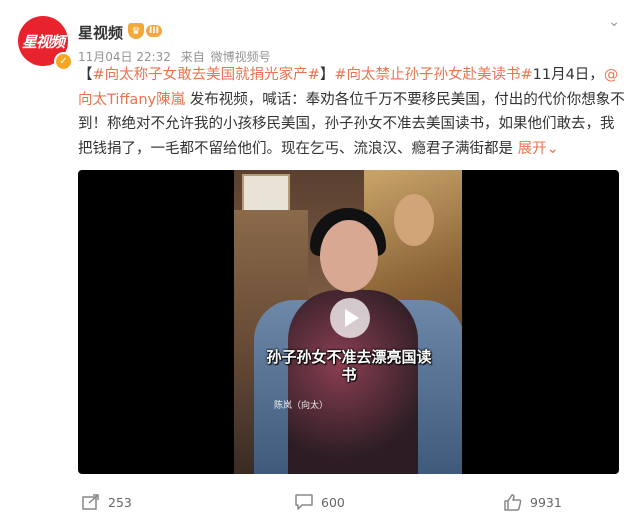  Describe the element at coordinates (124, 57) in the screenshot. I see `post-date: 11月04日 22:32` at that location.